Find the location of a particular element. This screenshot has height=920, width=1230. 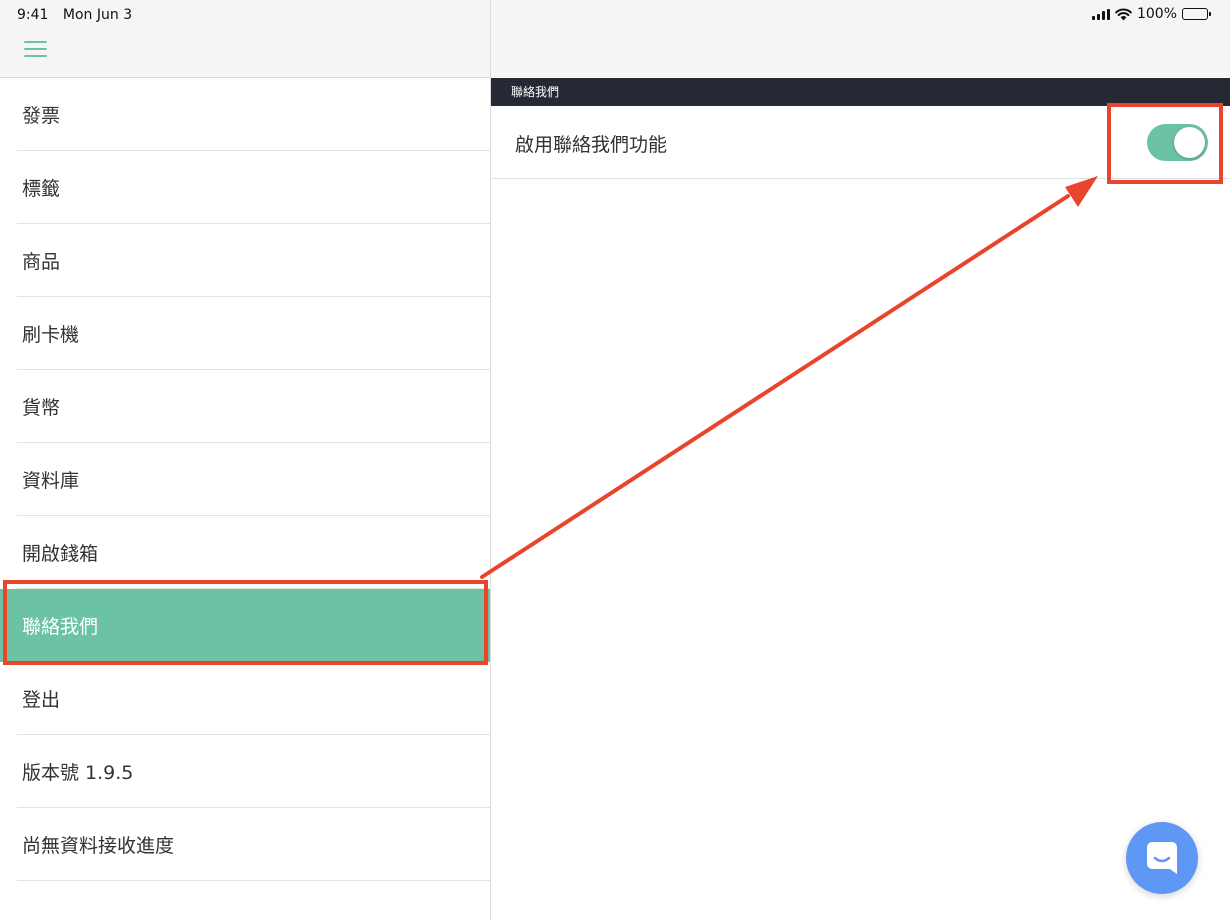

signal-icon is located at coordinates (1100, 14).